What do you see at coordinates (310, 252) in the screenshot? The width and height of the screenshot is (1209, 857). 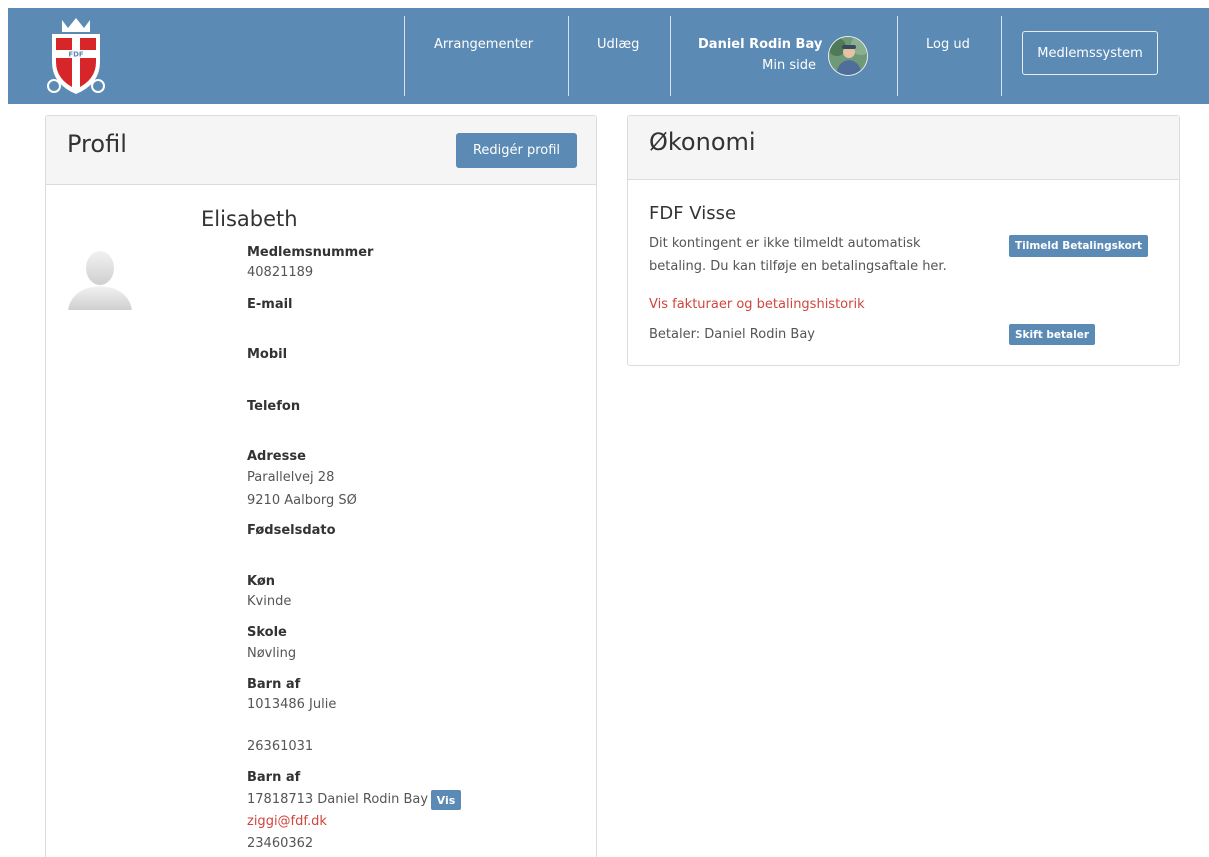 I see `member-number-label: Medlemsnummer` at bounding box center [310, 252].